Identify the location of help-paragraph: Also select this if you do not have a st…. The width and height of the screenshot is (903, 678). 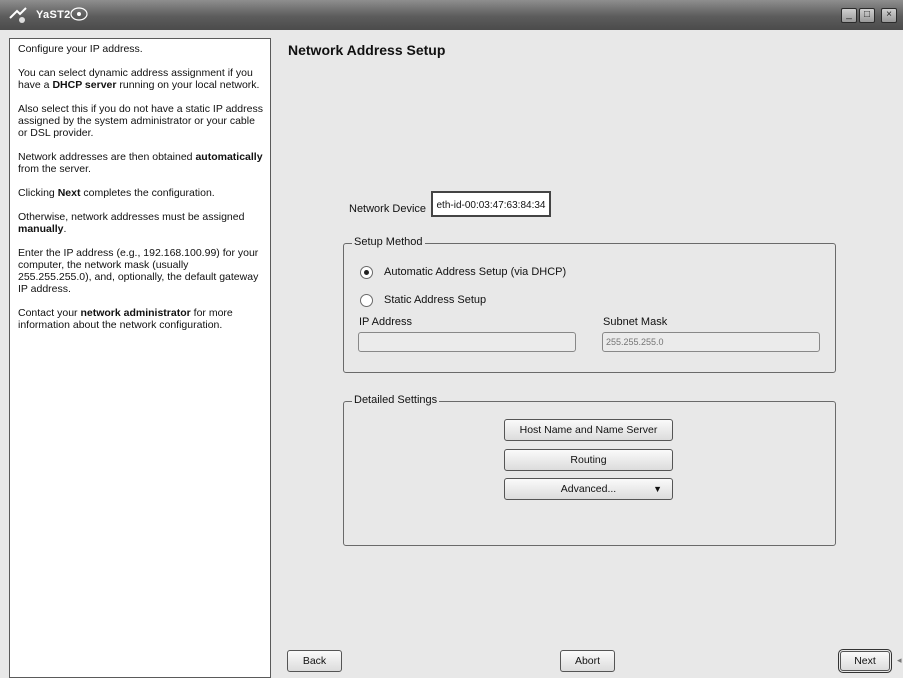
(141, 121).